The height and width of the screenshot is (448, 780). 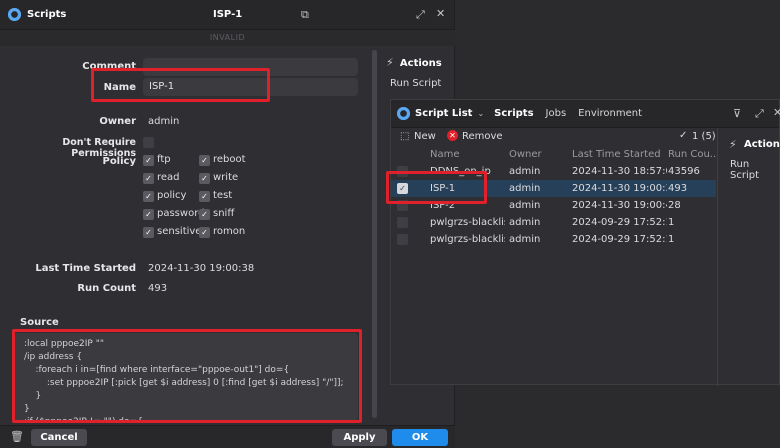 What do you see at coordinates (748, 257) in the screenshot?
I see `list-actions-panel: ⚡ Actions Run Script` at bounding box center [748, 257].